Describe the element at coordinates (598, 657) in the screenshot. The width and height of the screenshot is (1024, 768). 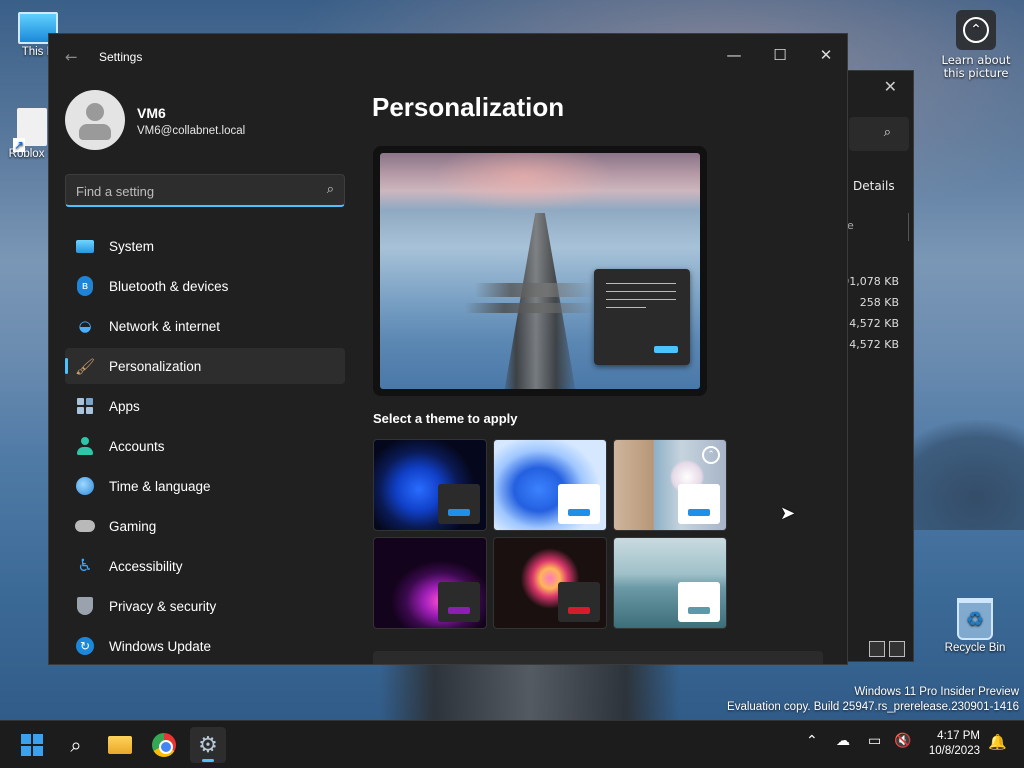
I see `settings-card` at that location.